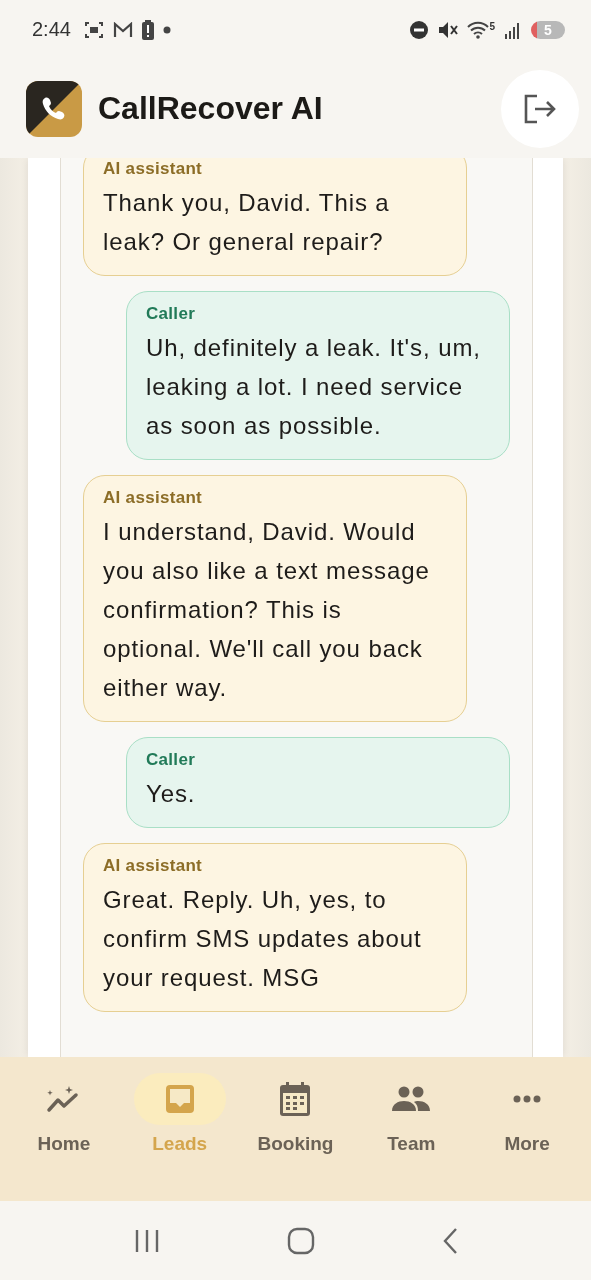  Describe the element at coordinates (527, 1113) in the screenshot. I see `nav-tab: More` at that location.